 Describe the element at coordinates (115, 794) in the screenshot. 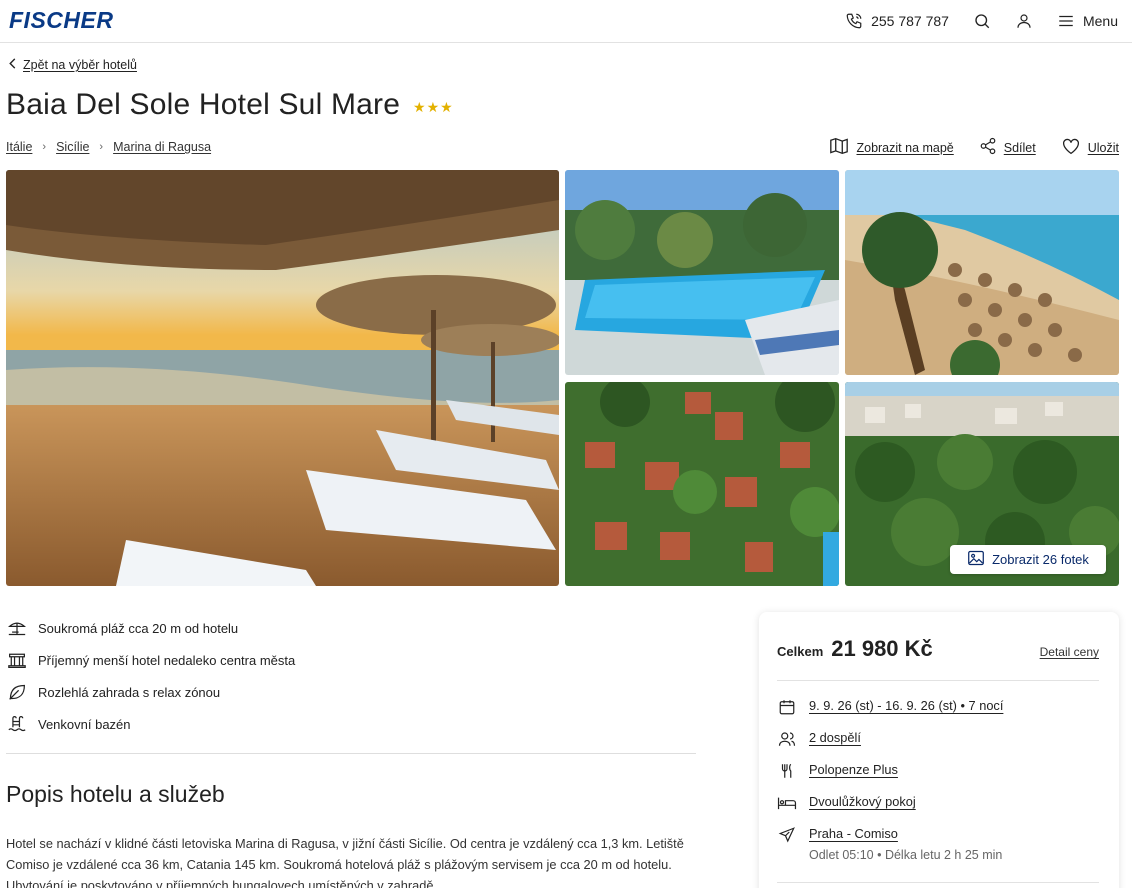

I see `description-heading: Popis hotelu a služeb` at that location.